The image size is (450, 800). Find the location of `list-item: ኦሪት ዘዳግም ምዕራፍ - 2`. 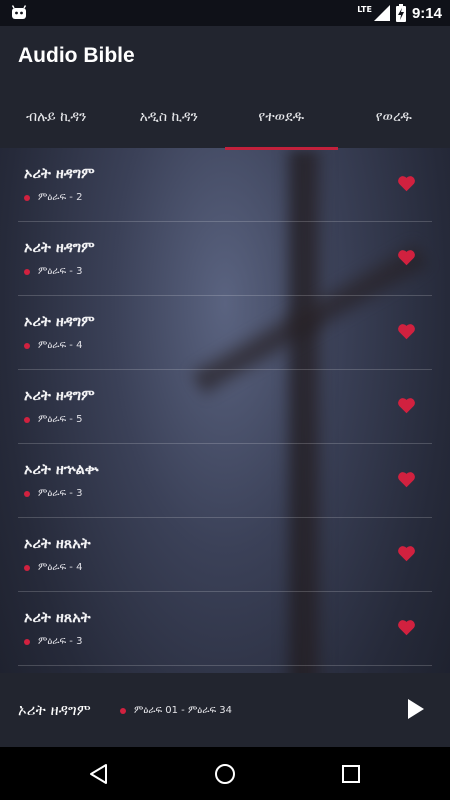

list-item: ኦሪት ዘዳግም ምዕራፍ - 2 is located at coordinates (225, 185).